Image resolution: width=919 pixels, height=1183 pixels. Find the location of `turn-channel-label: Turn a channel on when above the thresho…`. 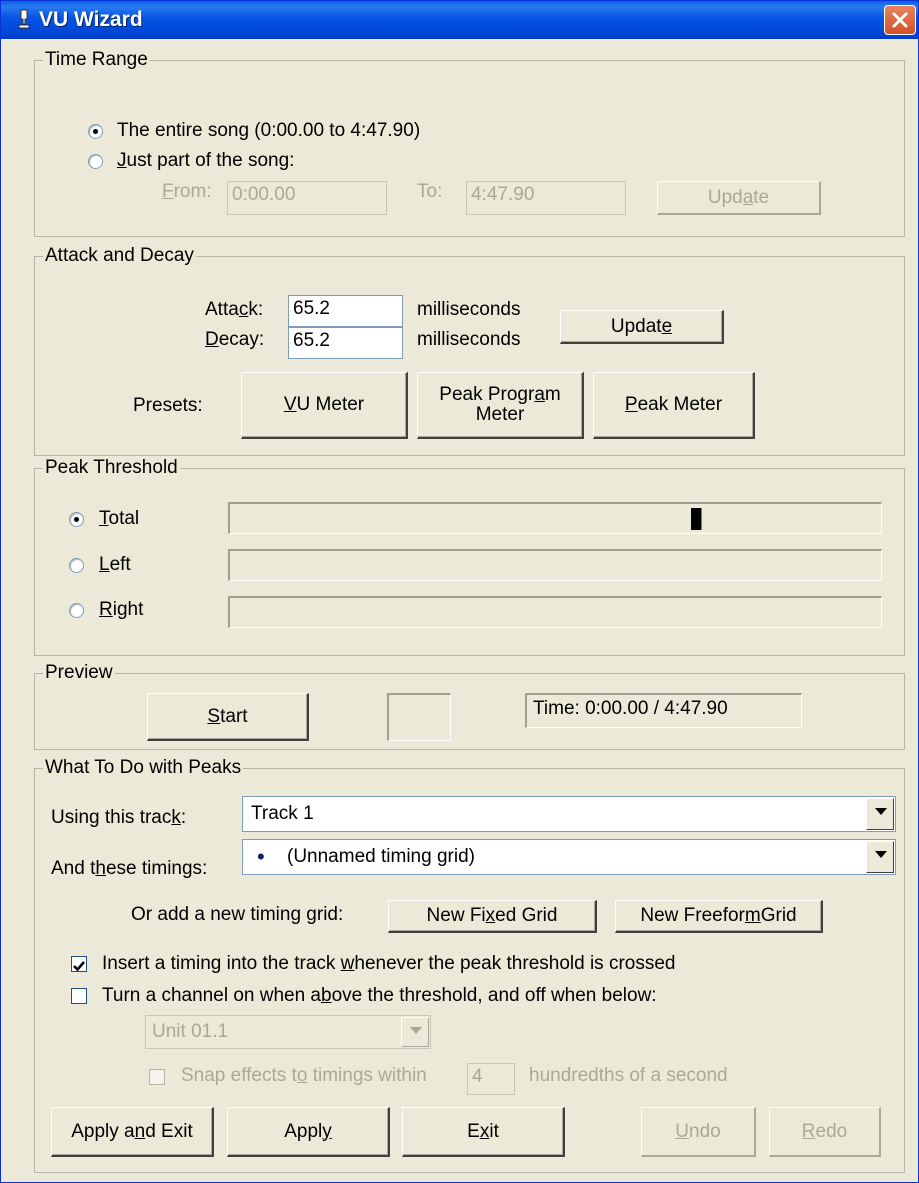

turn-channel-label: Turn a channel on when above the thresho… is located at coordinates (379, 995).